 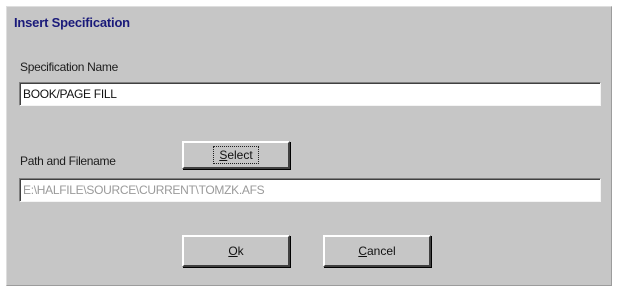 I want to click on select-button: Select, so click(x=236, y=155).